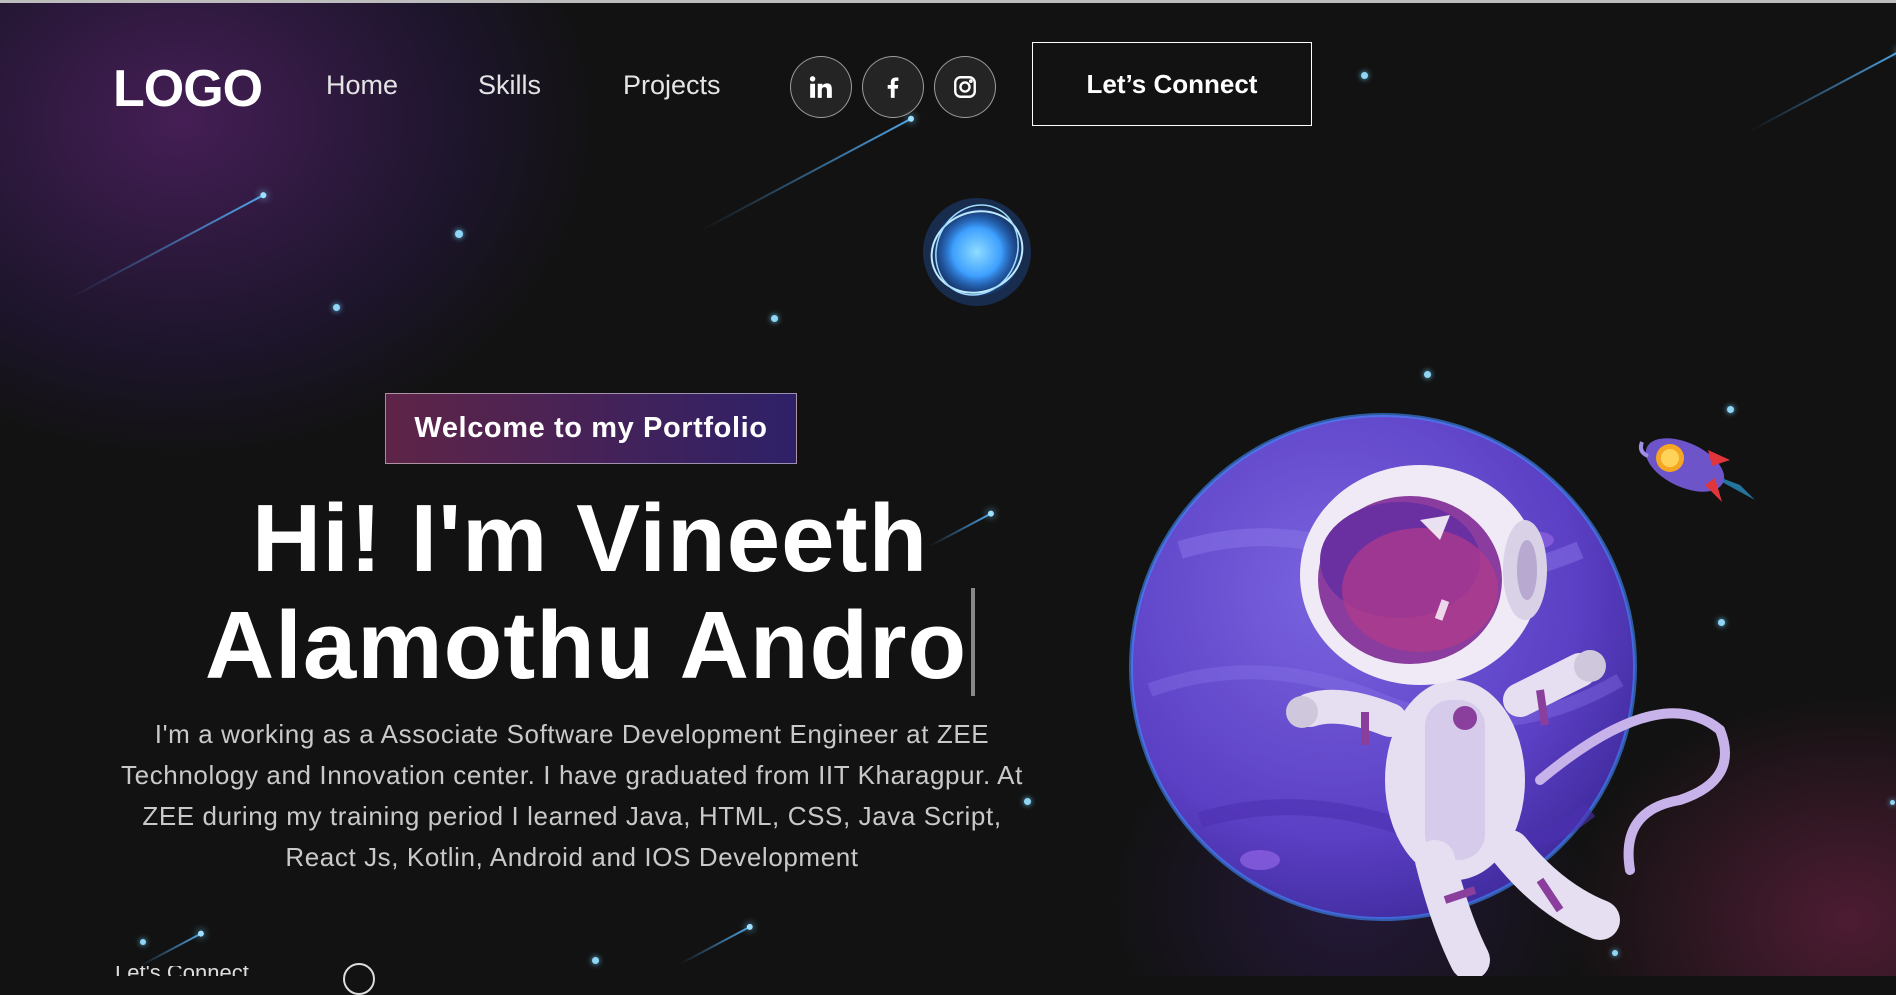  What do you see at coordinates (973, 642) in the screenshot?
I see `typing-cursor` at bounding box center [973, 642].